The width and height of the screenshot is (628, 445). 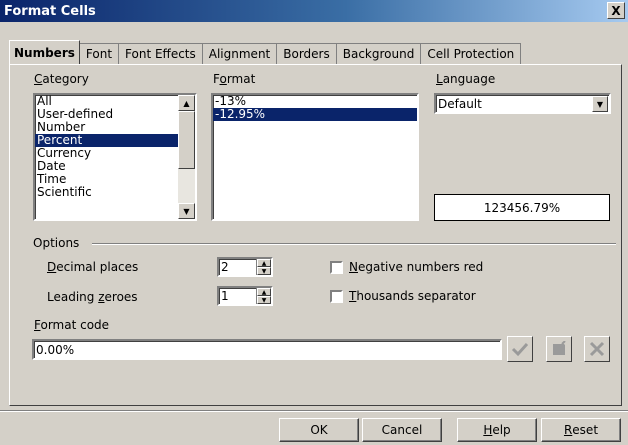 I want to click on language-label: Language, so click(x=466, y=79).